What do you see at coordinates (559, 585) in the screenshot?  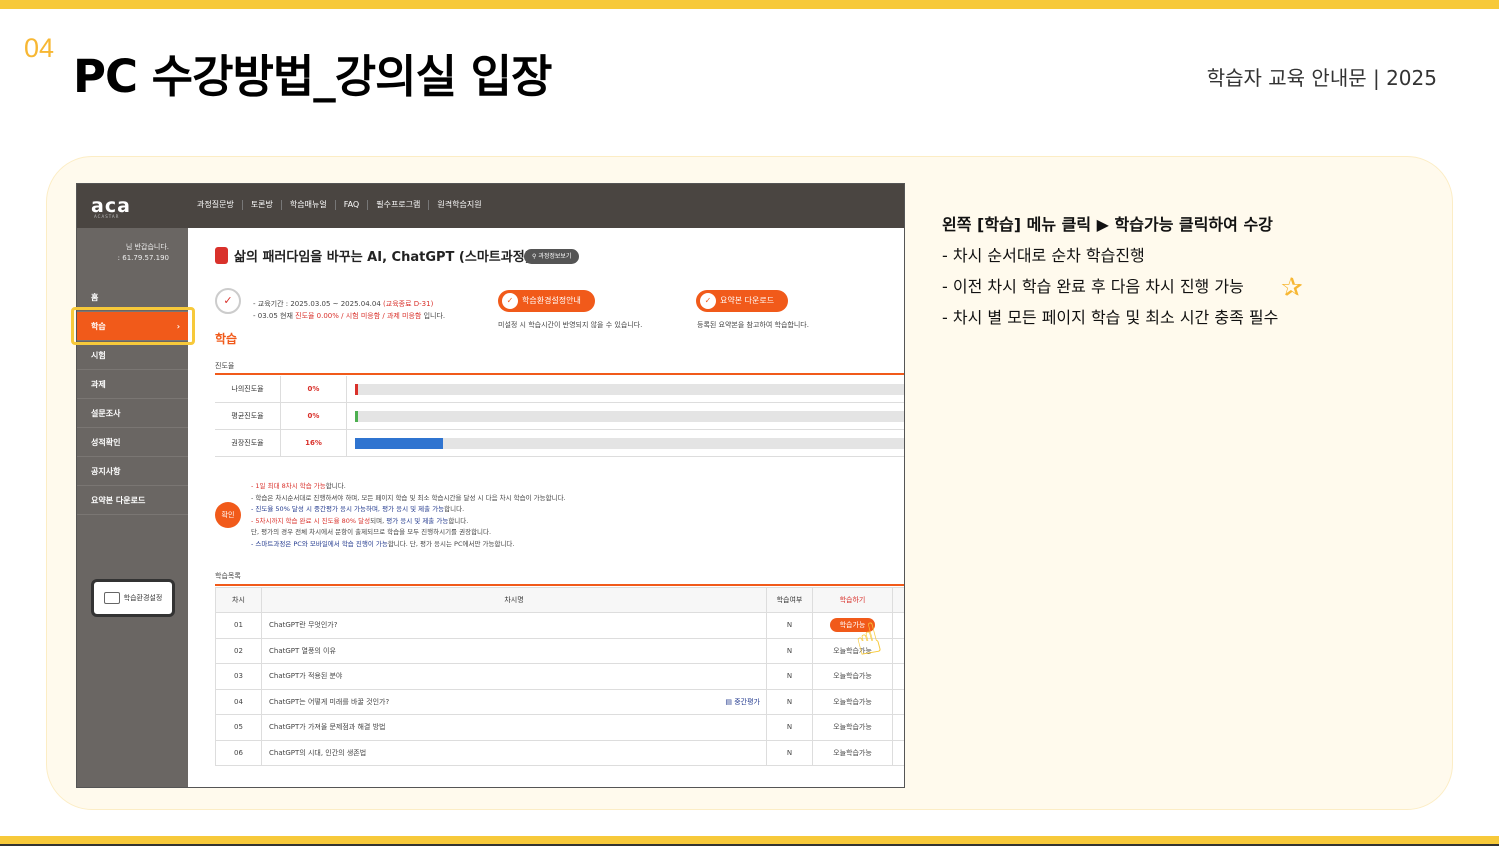 I see `lesson-list-divider` at bounding box center [559, 585].